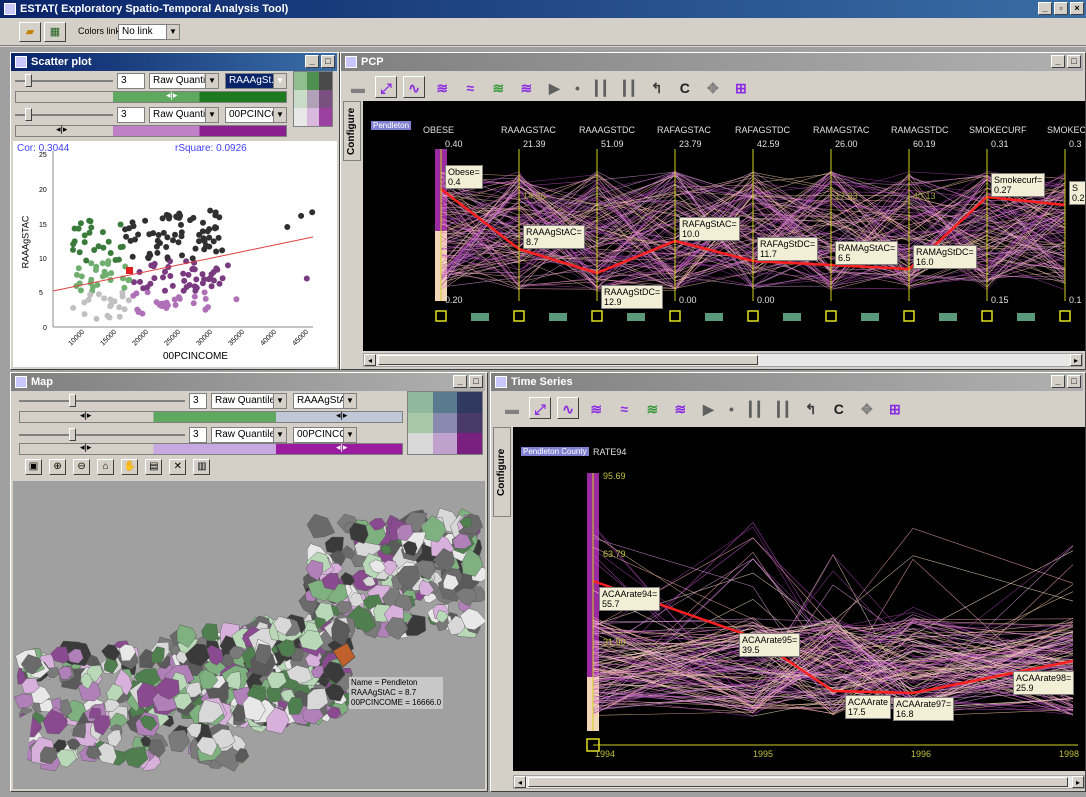  What do you see at coordinates (30, 32) in the screenshot?
I see `open-folder-button: ▰` at bounding box center [30, 32].